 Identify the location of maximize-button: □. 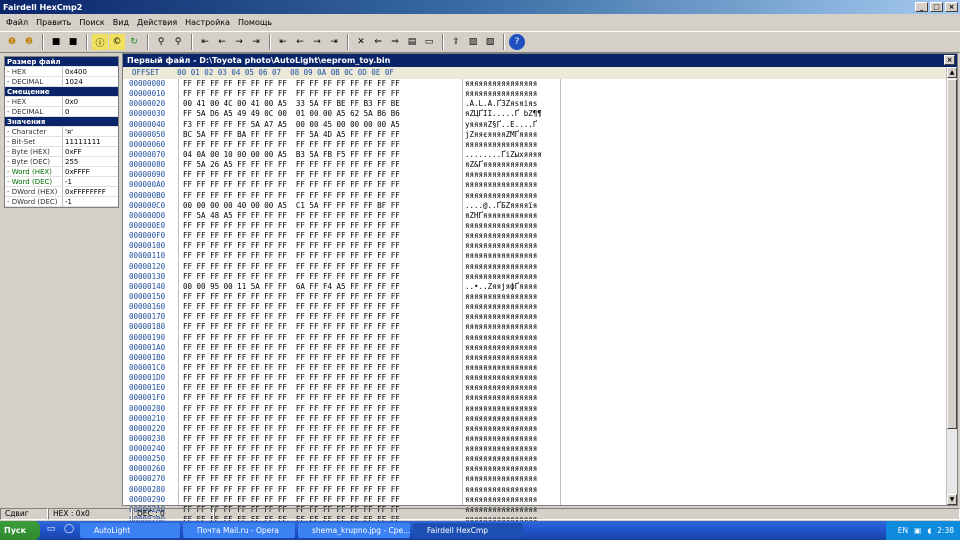
(936, 7).